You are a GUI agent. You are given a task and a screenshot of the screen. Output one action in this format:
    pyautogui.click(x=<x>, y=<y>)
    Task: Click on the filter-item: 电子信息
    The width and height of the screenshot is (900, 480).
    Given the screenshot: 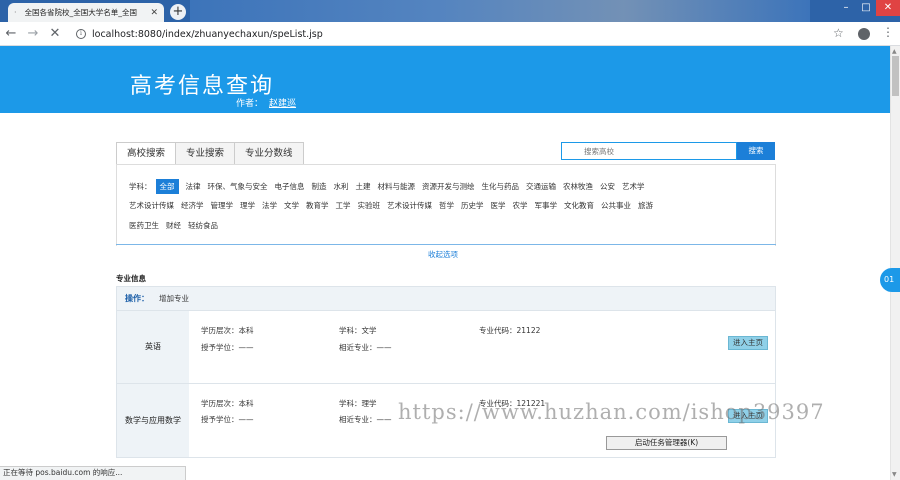 What is the action you would take?
    pyautogui.click(x=290, y=186)
    